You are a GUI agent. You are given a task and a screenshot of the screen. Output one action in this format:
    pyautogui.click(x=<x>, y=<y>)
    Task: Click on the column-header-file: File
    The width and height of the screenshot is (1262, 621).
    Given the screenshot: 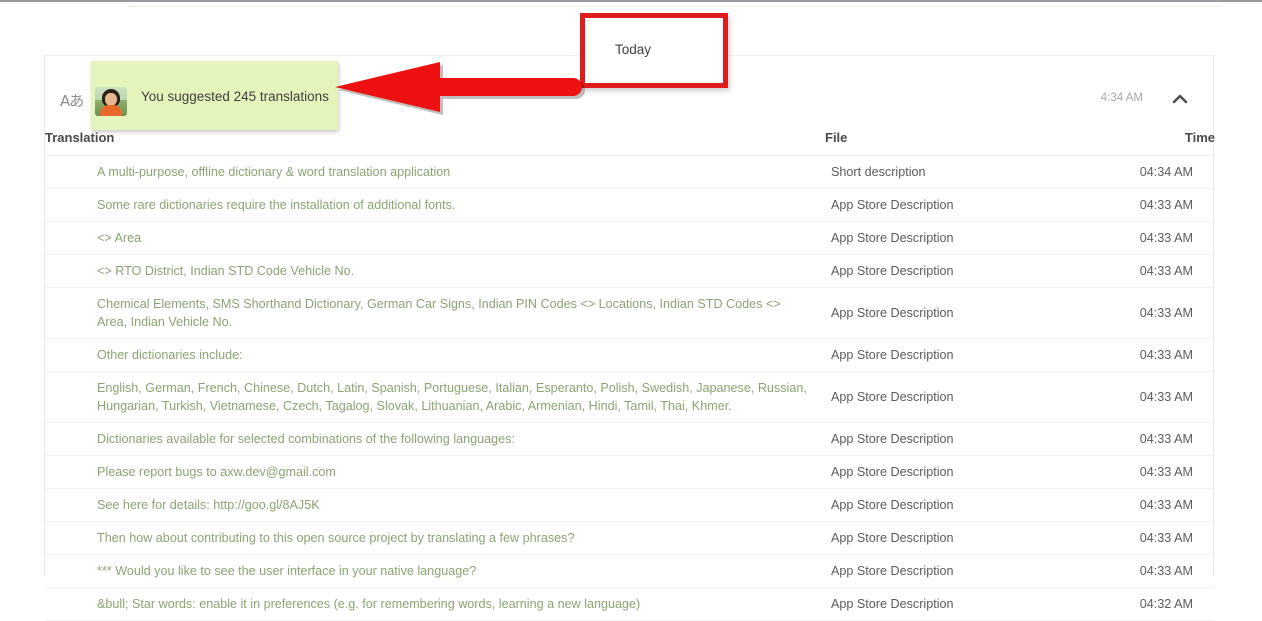 What is the action you would take?
    pyautogui.click(x=939, y=142)
    